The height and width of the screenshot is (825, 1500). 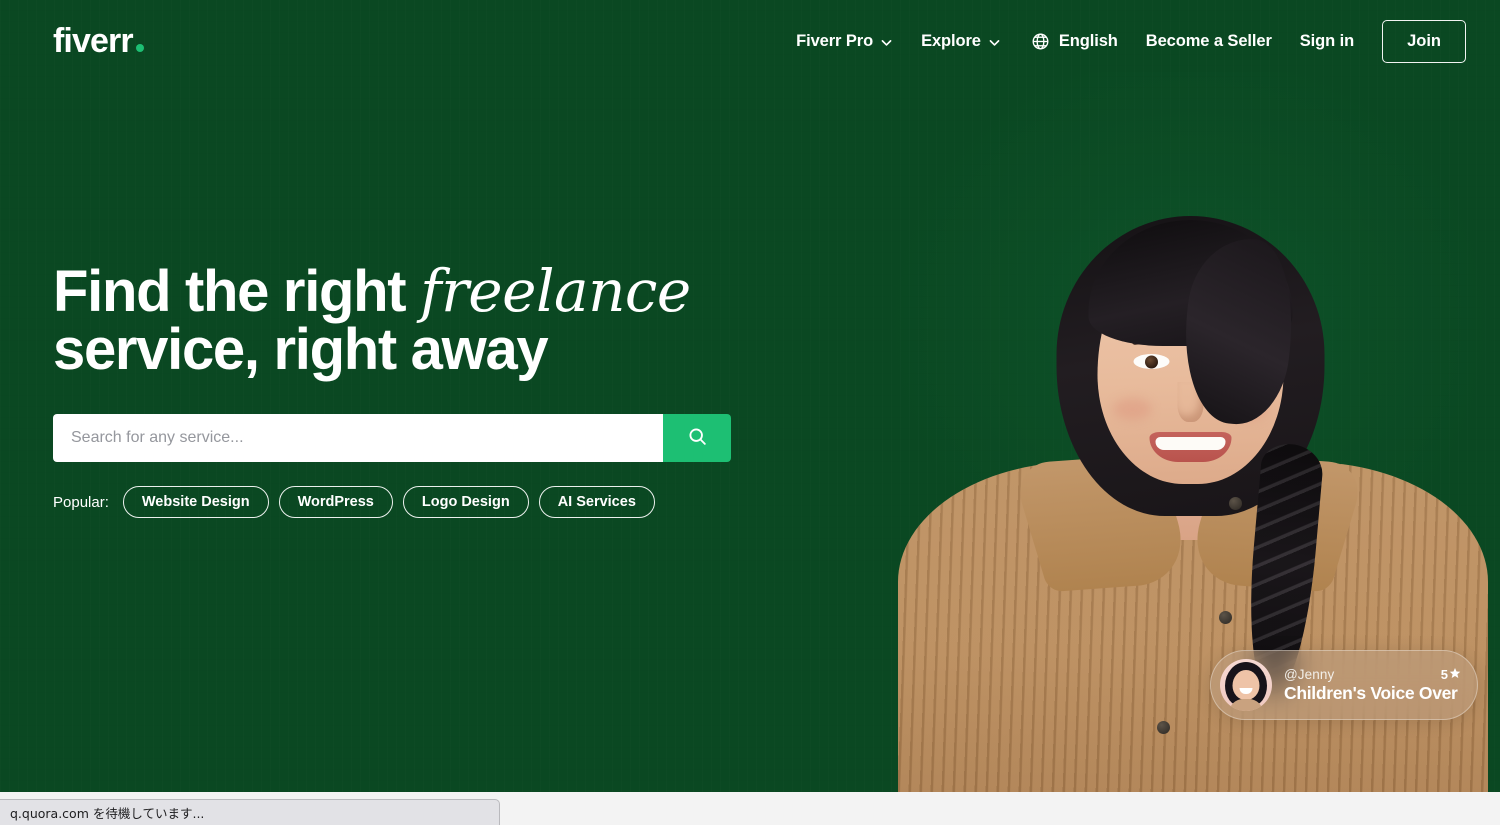 I want to click on model-eye-left, so click(x=1151, y=361).